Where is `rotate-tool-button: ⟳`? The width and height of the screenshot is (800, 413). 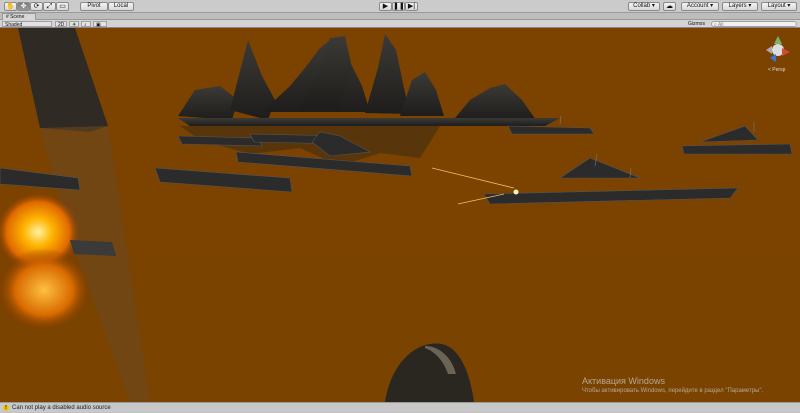 rotate-tool-button: ⟳ is located at coordinates (36, 6).